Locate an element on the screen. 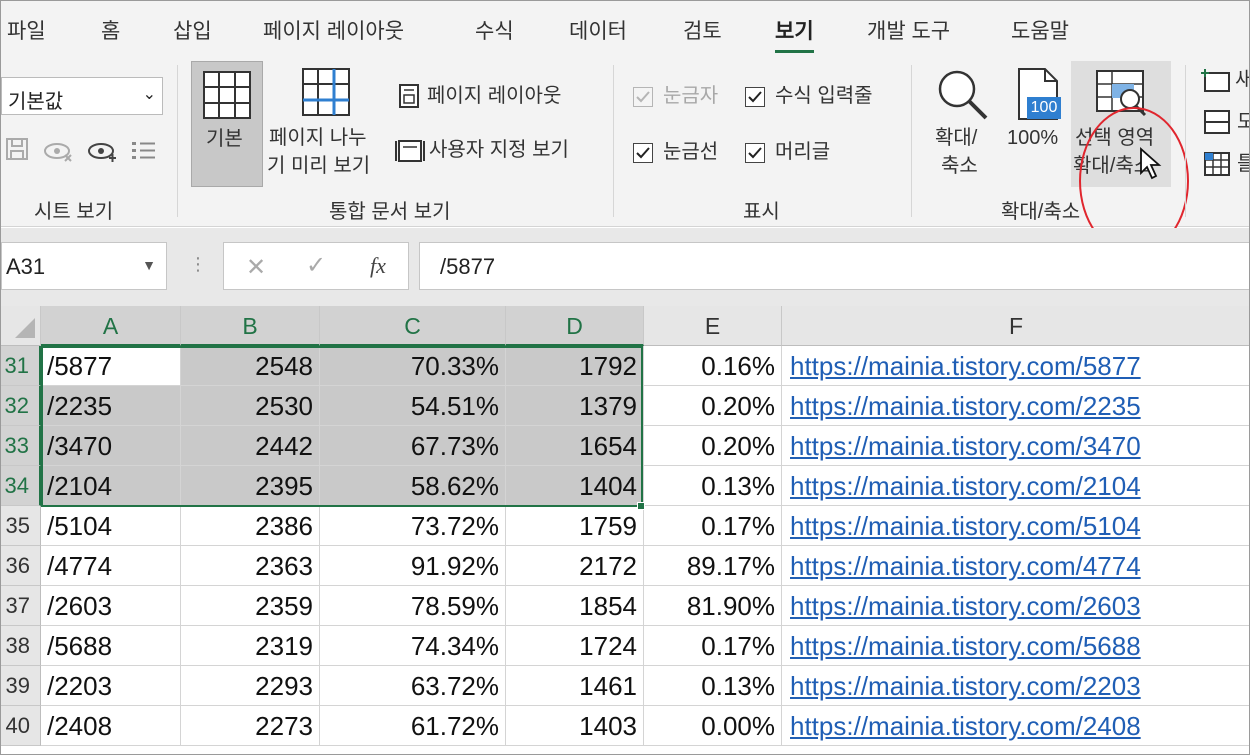 Image resolution: width=1250 pixels, height=755 pixels. tab-file: 파일 is located at coordinates (26, 30).